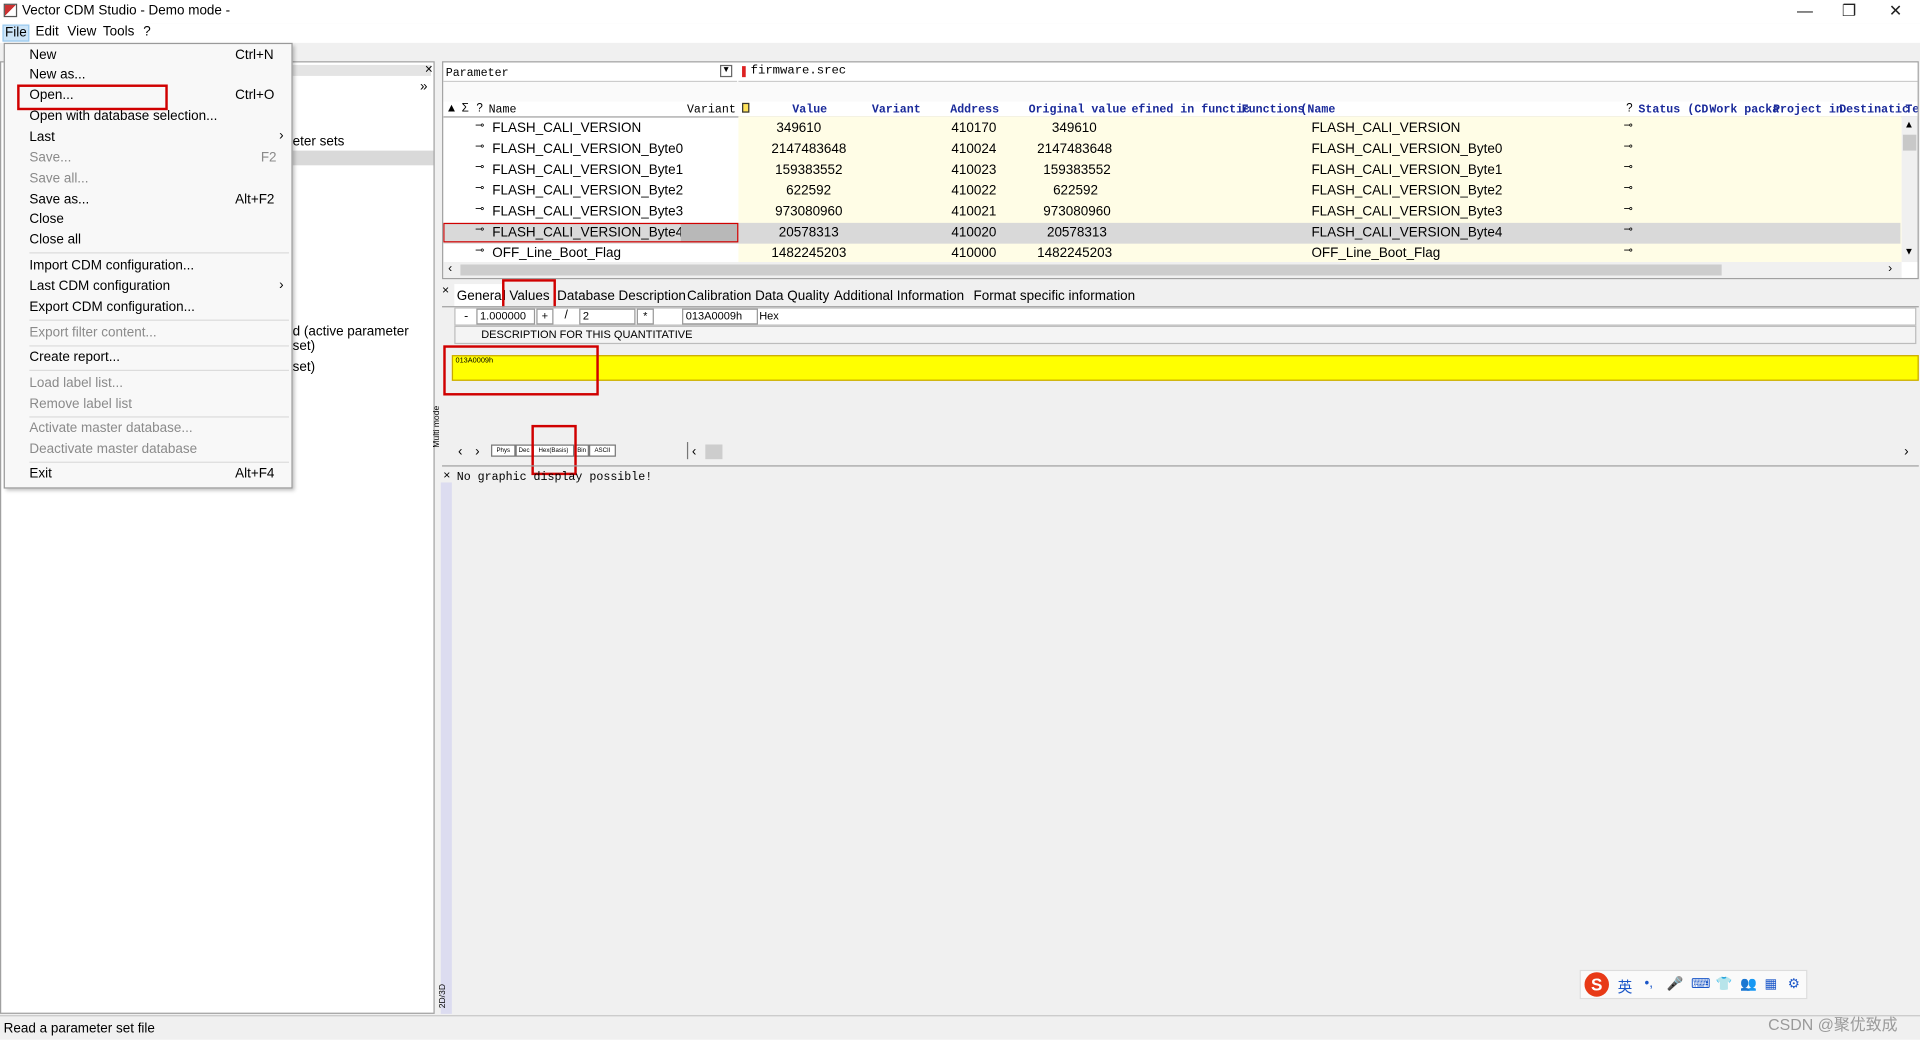 Image resolution: width=1920 pixels, height=1040 pixels. What do you see at coordinates (1078, 109) in the screenshot?
I see `header-original-value: Original value` at bounding box center [1078, 109].